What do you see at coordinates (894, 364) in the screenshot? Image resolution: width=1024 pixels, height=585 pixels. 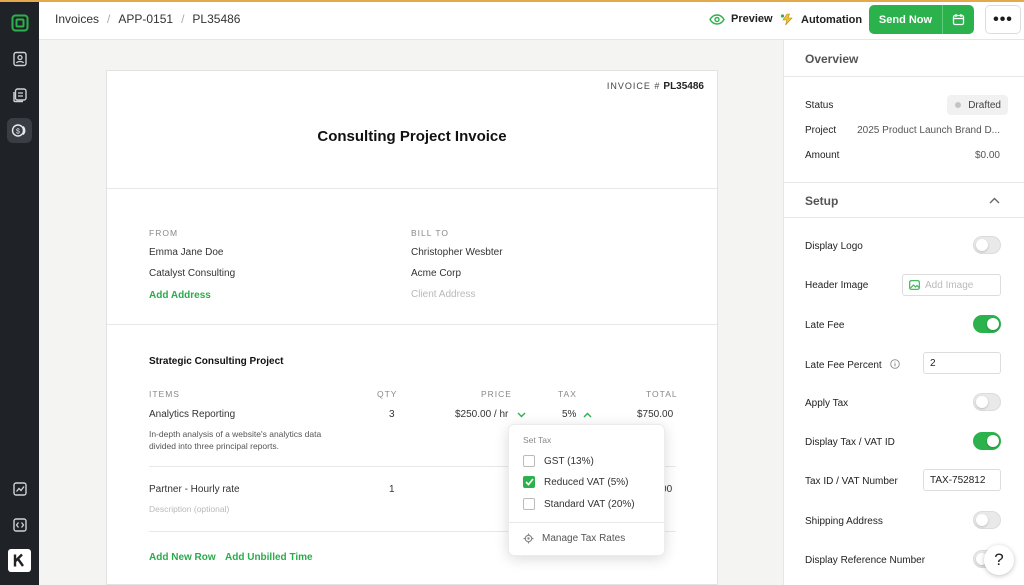 I see `info-icon` at bounding box center [894, 364].